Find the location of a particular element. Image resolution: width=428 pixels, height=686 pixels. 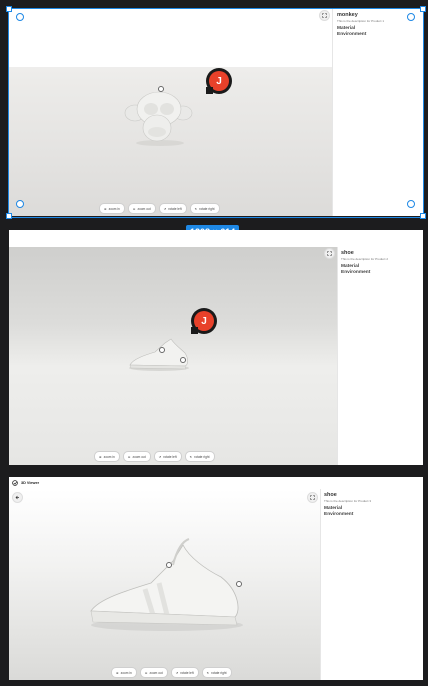

back-button is located at coordinates (17, 497).